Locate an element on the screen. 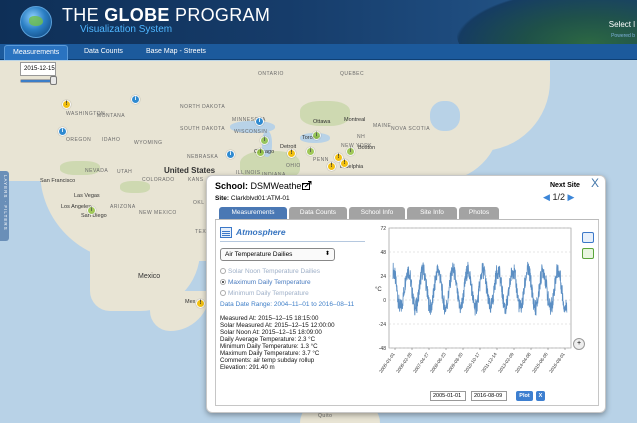 The height and width of the screenshot is (423, 637). x-tick-label: 2014-04-08 is located at coordinates (523, 362).